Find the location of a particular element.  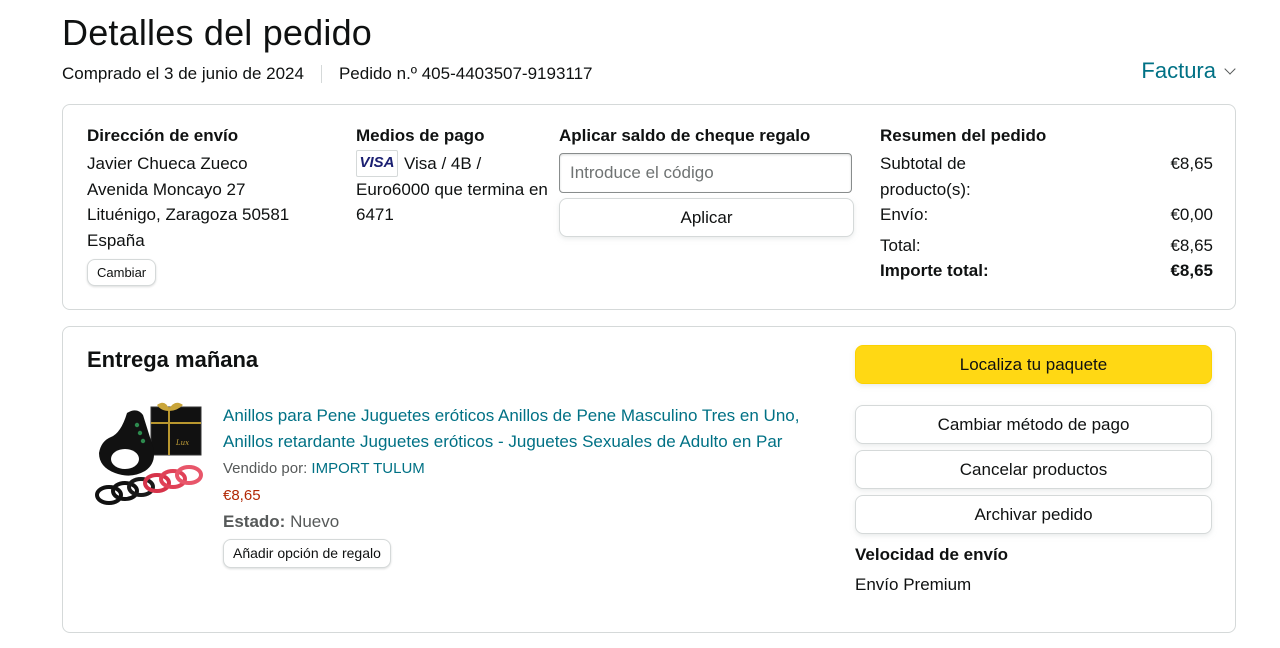

summary-row-subtotal: Subtotal de producto(s): €8,65 is located at coordinates (1046, 176).